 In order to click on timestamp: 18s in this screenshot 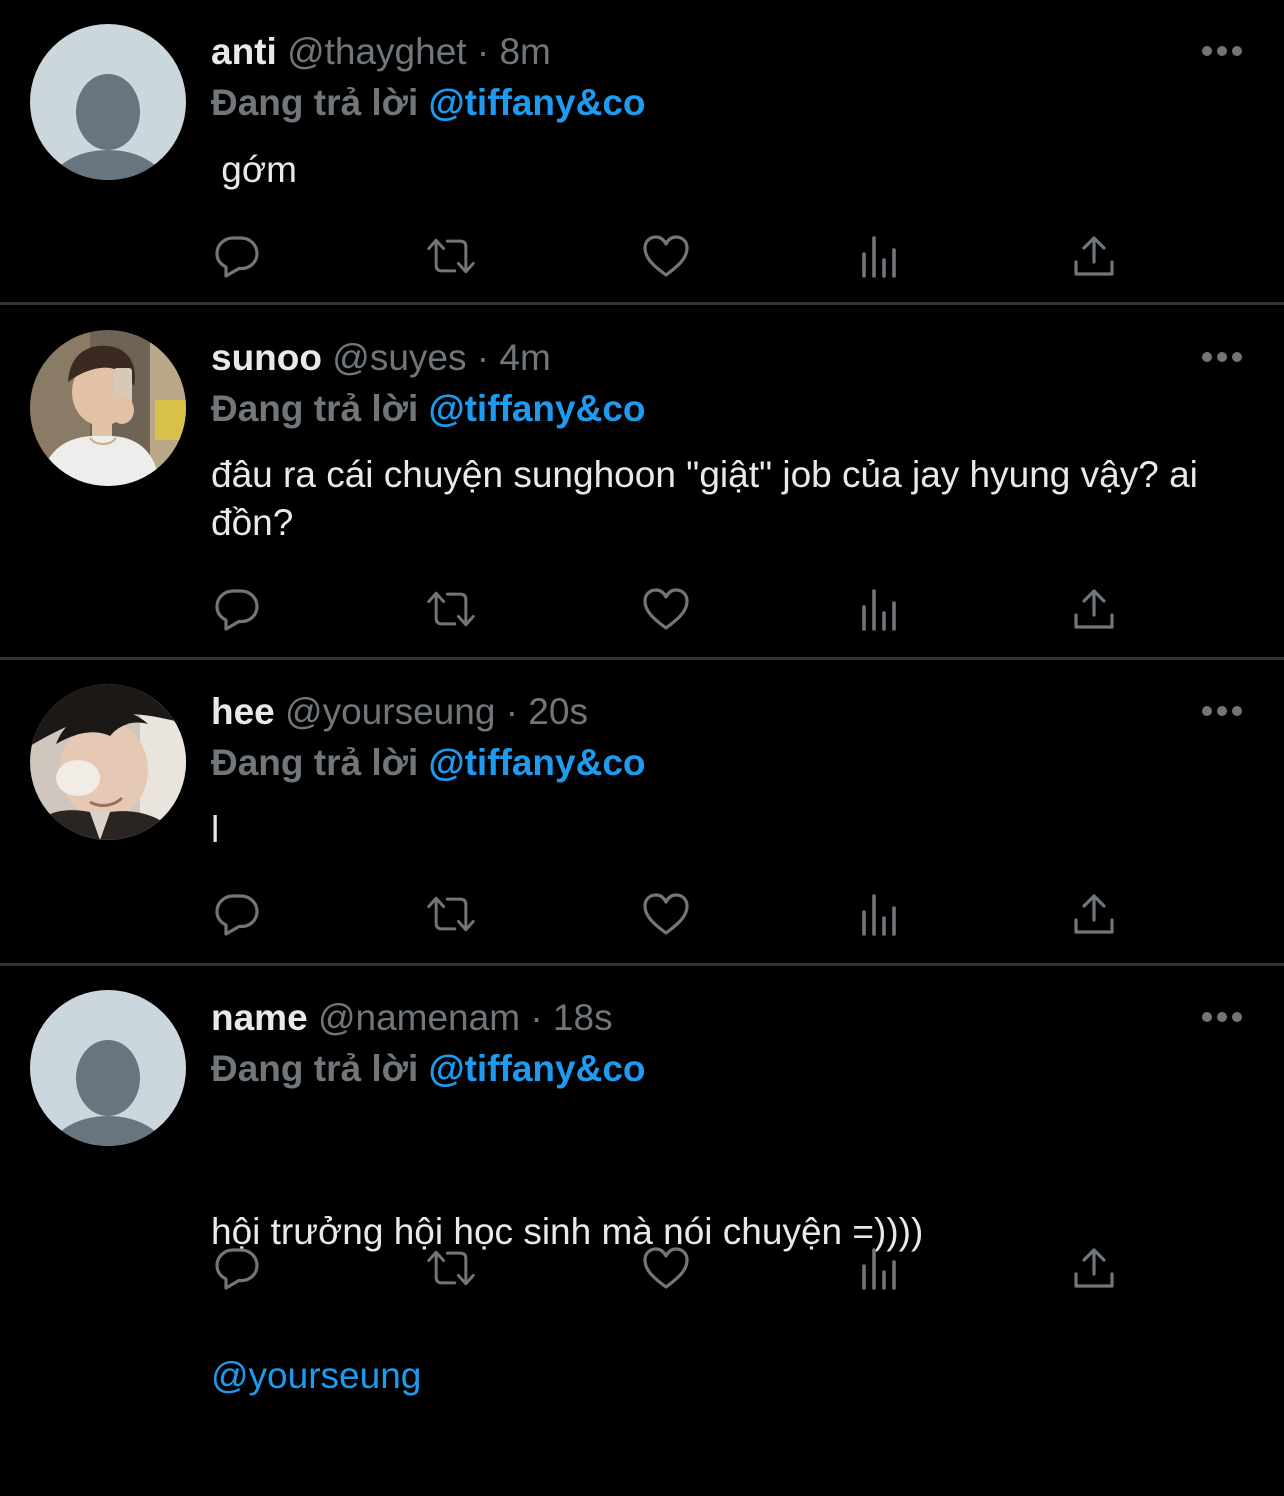, I will do `click(583, 1017)`.